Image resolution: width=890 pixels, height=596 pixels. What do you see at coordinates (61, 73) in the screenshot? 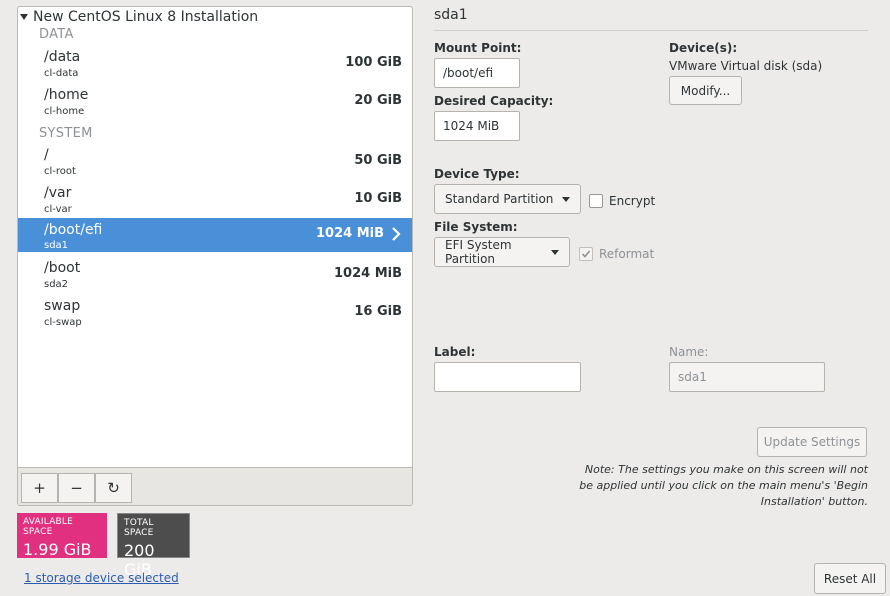
I see `device-name: cl-data` at bounding box center [61, 73].